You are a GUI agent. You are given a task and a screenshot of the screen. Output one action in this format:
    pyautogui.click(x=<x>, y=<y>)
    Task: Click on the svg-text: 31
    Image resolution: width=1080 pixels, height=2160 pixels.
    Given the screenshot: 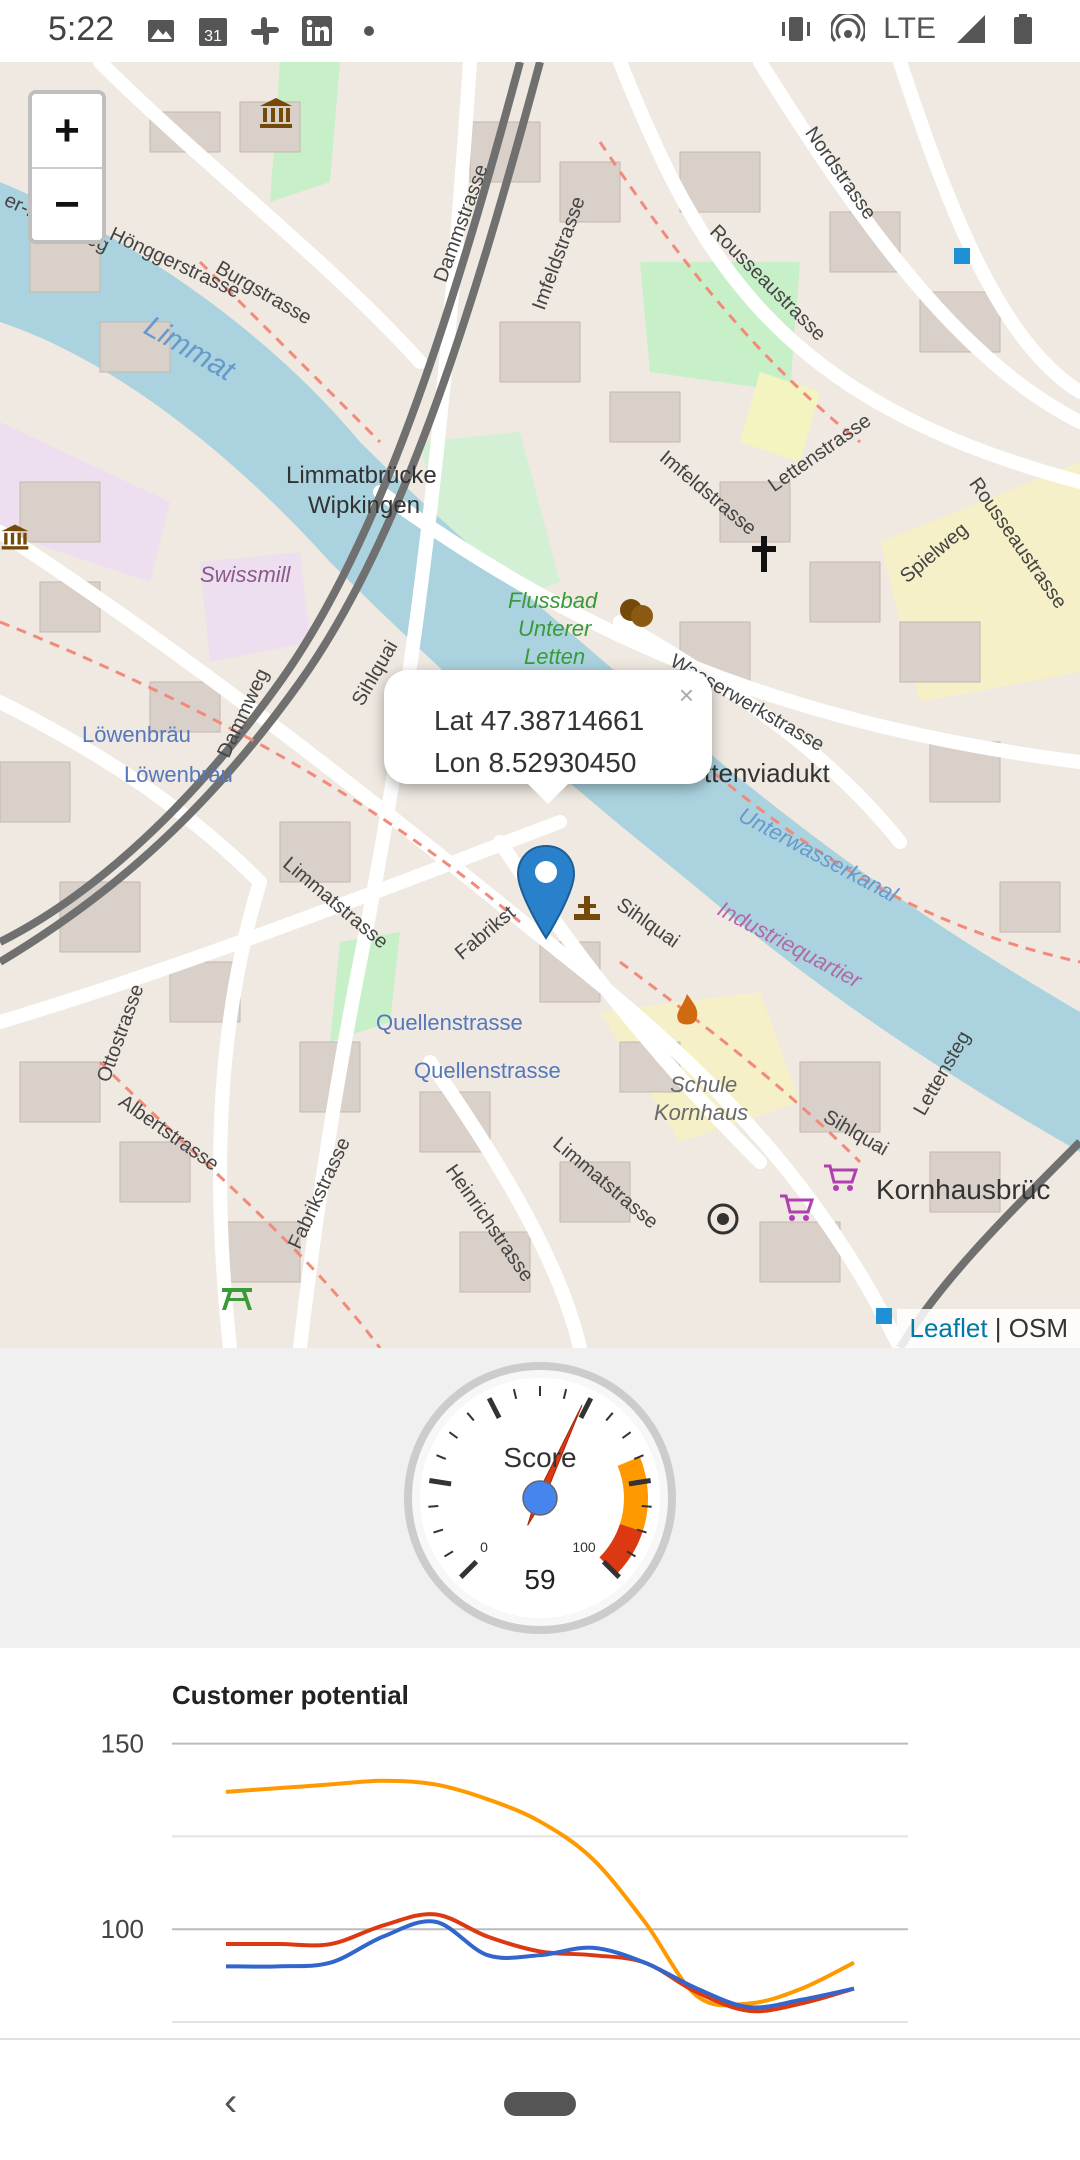 What is the action you would take?
    pyautogui.click(x=213, y=36)
    